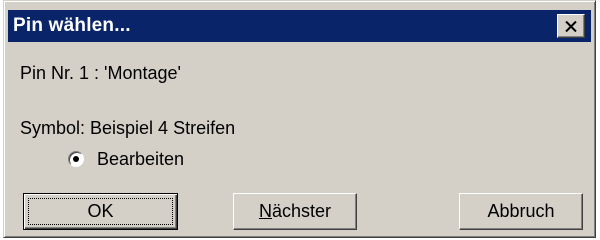  I want to click on radio-button, so click(76, 159).